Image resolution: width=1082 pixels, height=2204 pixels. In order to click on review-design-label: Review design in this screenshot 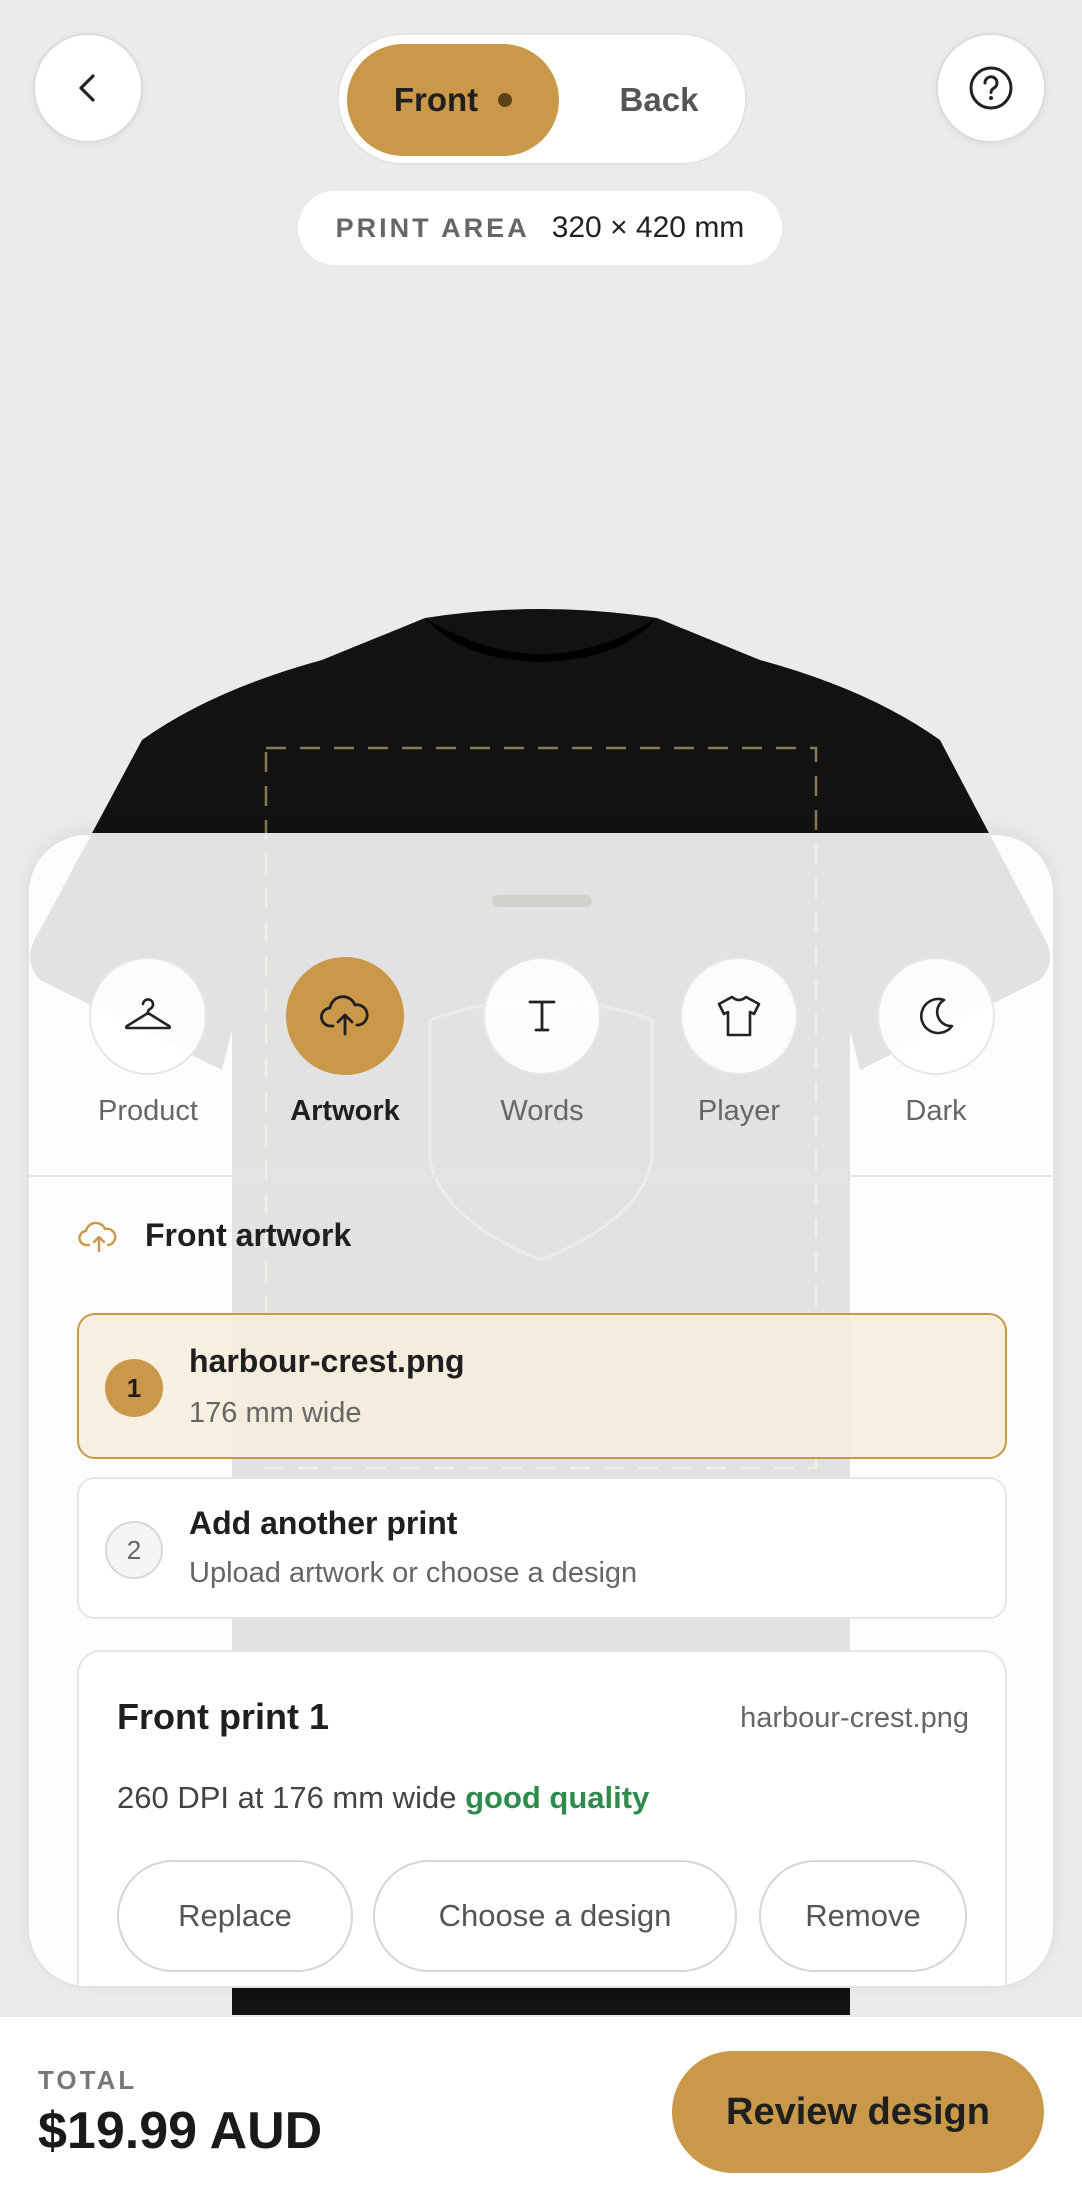, I will do `click(858, 2111)`.